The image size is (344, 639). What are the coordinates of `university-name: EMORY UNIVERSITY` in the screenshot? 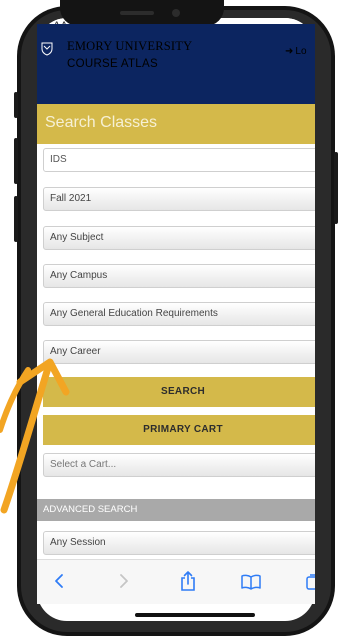 It's located at (129, 46).